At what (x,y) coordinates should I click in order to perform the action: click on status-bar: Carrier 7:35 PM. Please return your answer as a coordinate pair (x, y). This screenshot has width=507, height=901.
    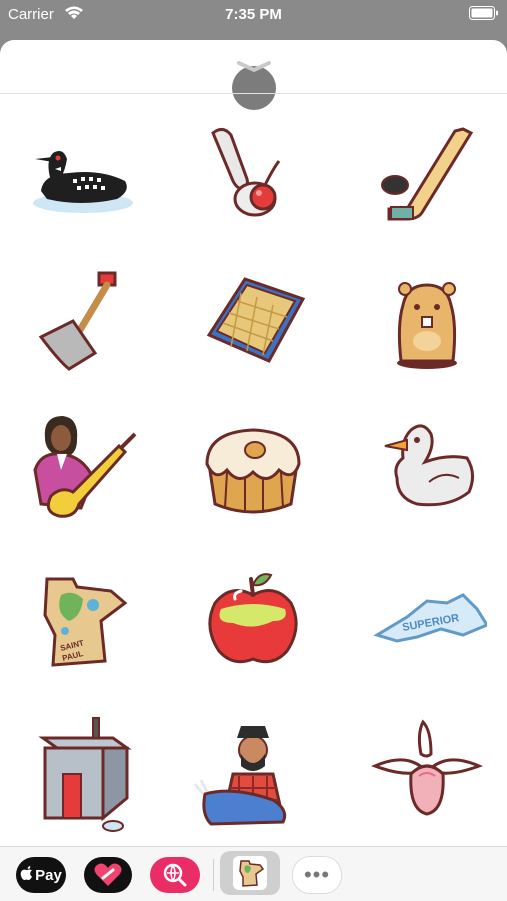
    Looking at the image, I should click on (253, 15).